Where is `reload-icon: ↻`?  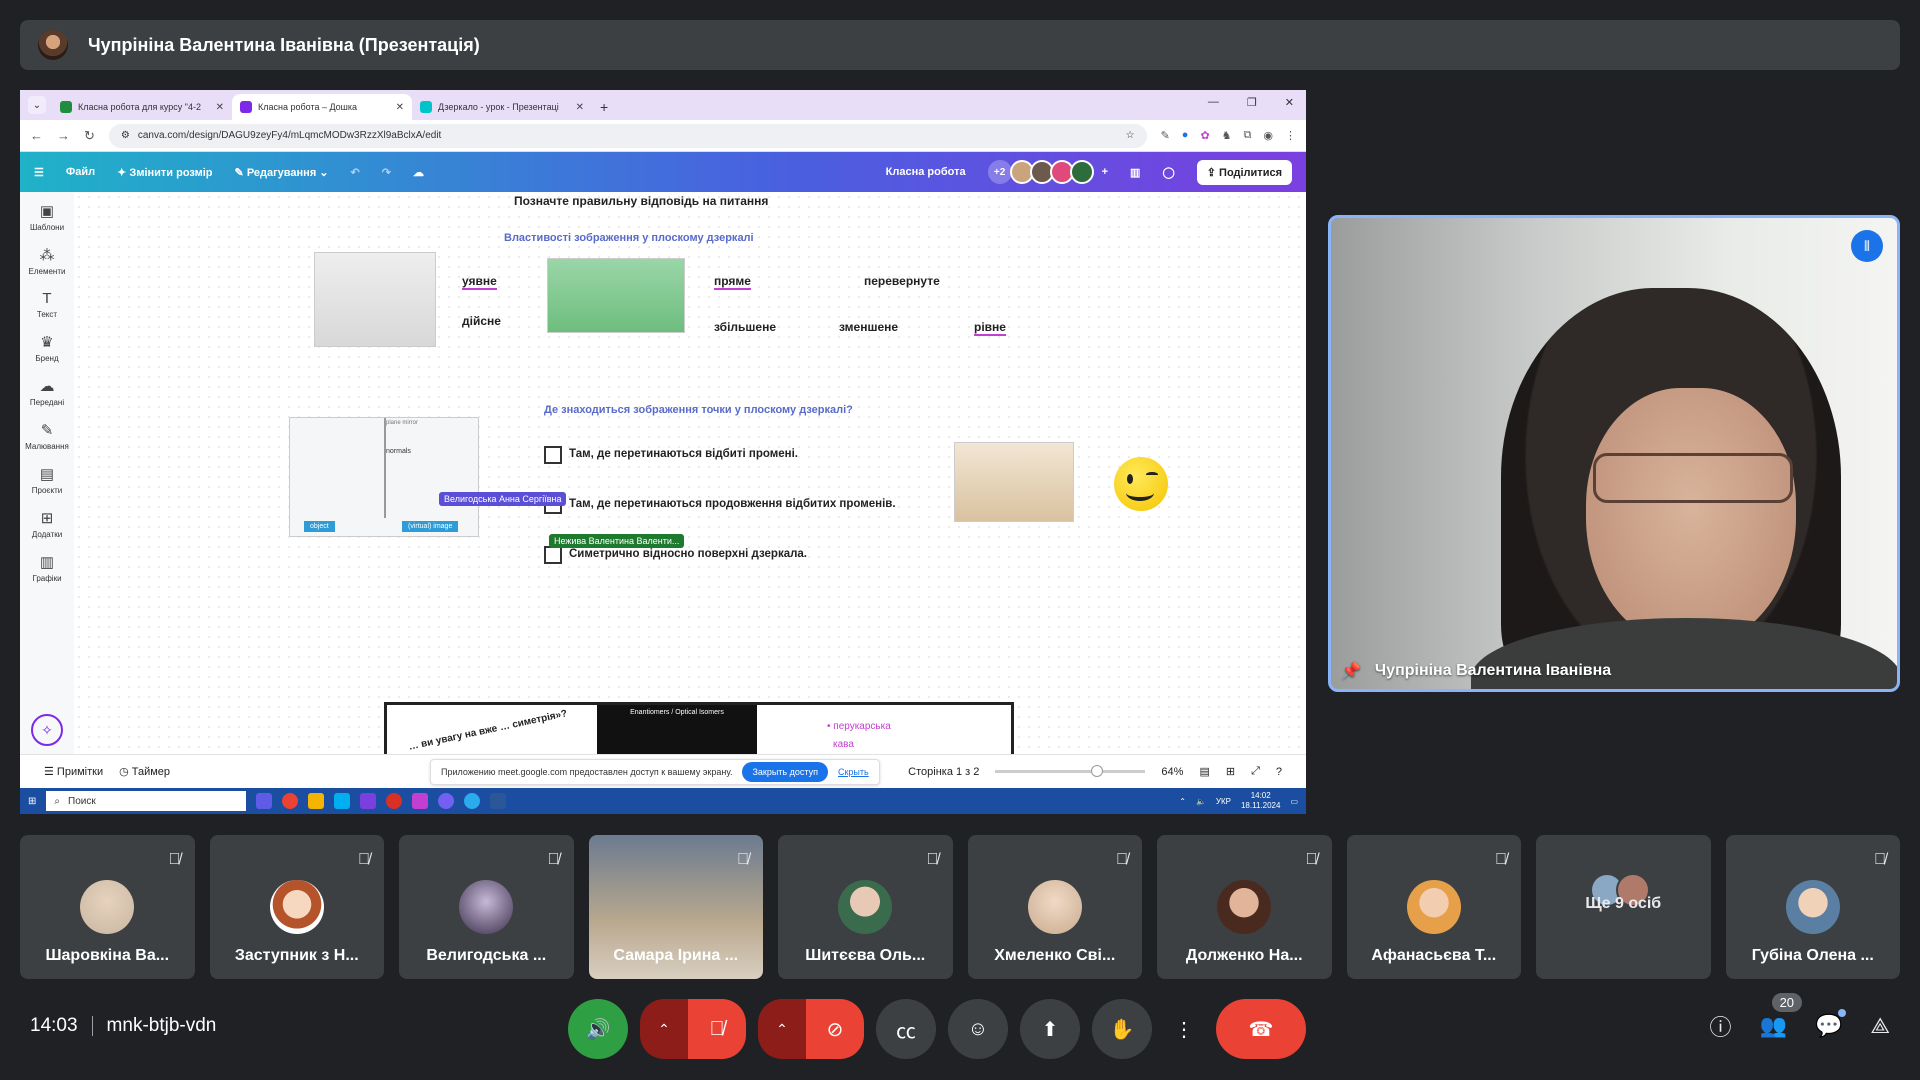 reload-icon: ↻ is located at coordinates (89, 136).